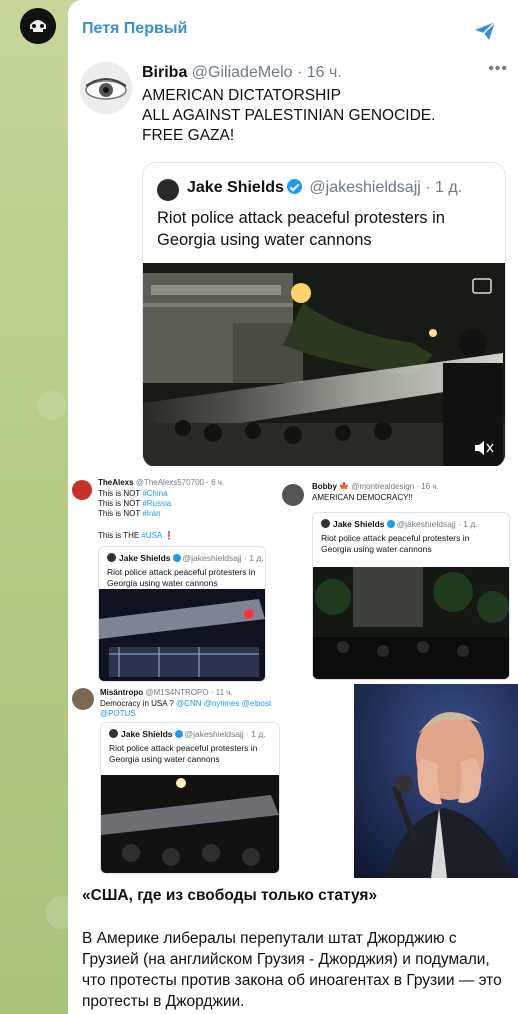 The height and width of the screenshot is (1014, 518). I want to click on tweet-author-name: Biriba, so click(165, 72).